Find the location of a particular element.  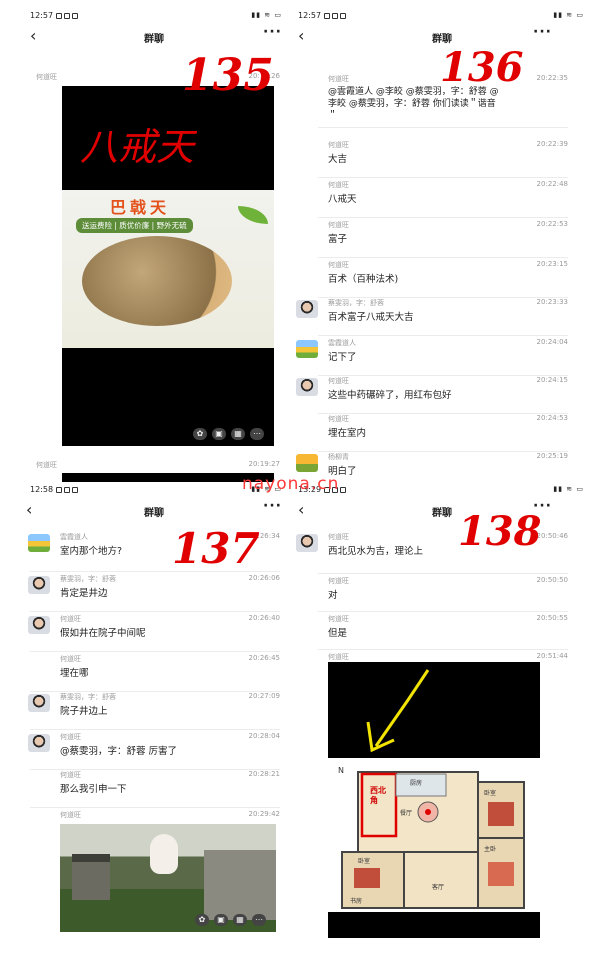

image-overlay-area: 八戒天 is located at coordinates (168, 138).